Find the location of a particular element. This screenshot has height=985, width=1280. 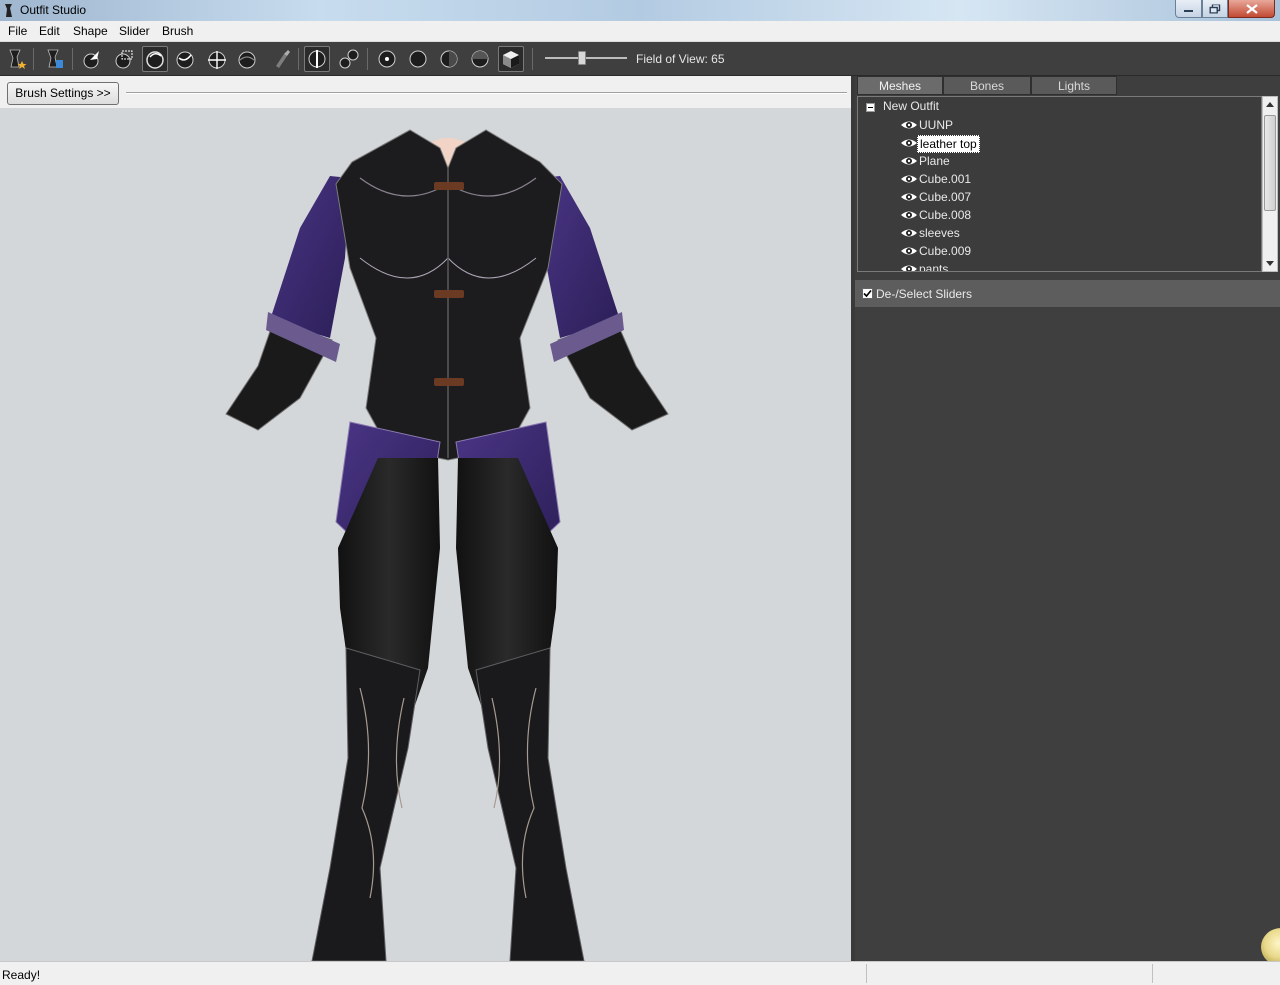

wireframe-button is located at coordinates (418, 59).